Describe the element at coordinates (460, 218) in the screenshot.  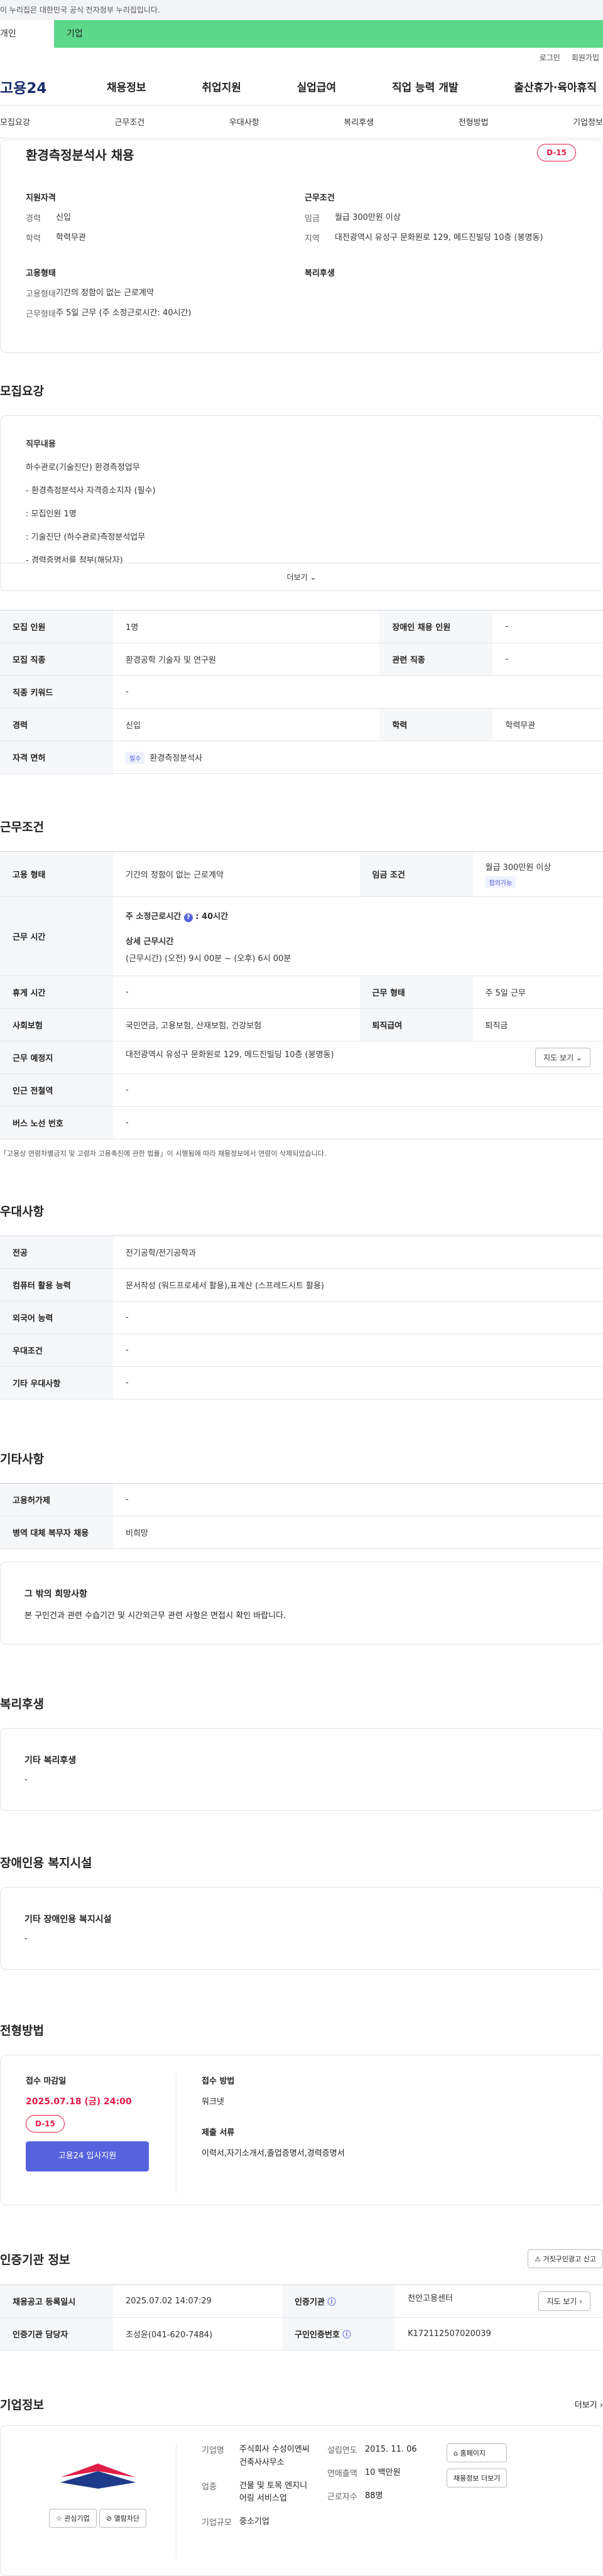
I see `value: 월급 300만원 이상` at that location.